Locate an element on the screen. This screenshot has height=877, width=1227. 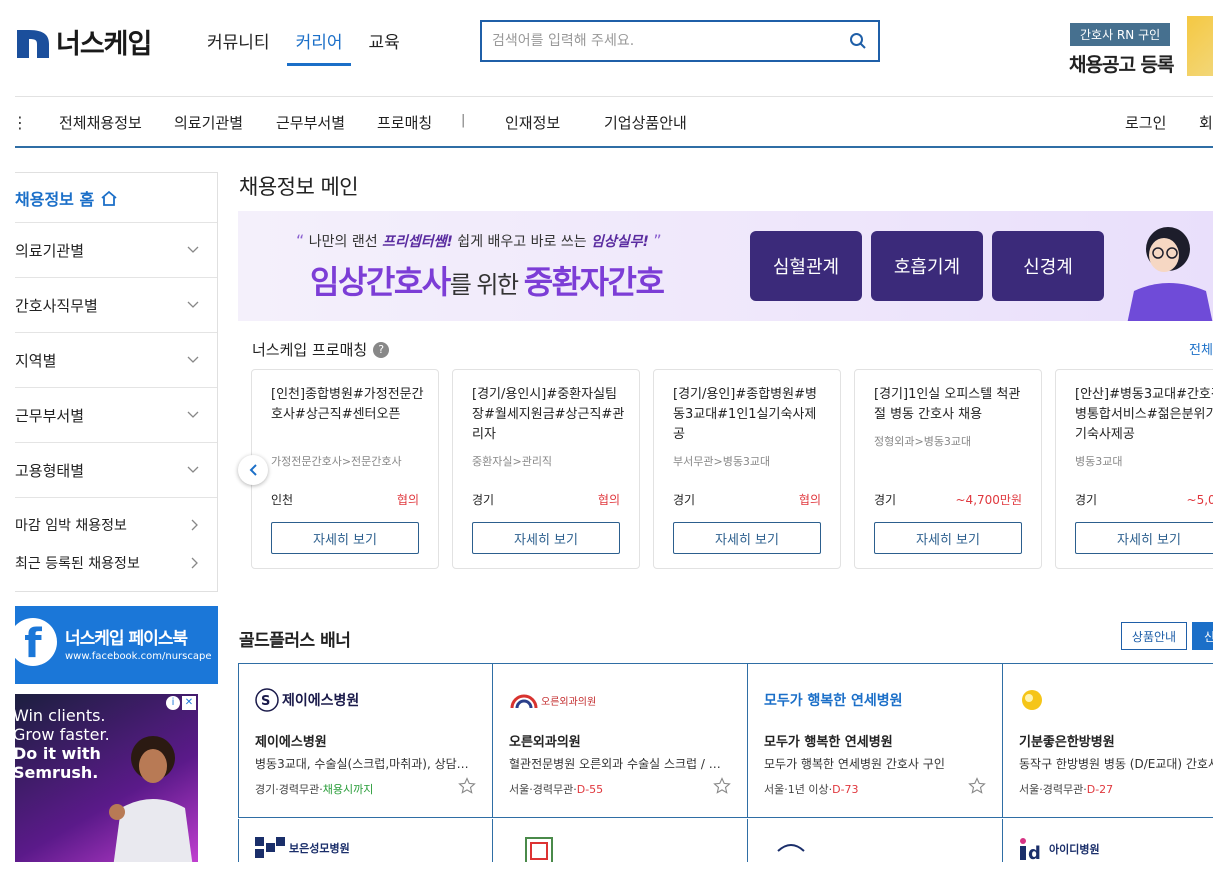
ad-info-icon: i is located at coordinates (173, 703).